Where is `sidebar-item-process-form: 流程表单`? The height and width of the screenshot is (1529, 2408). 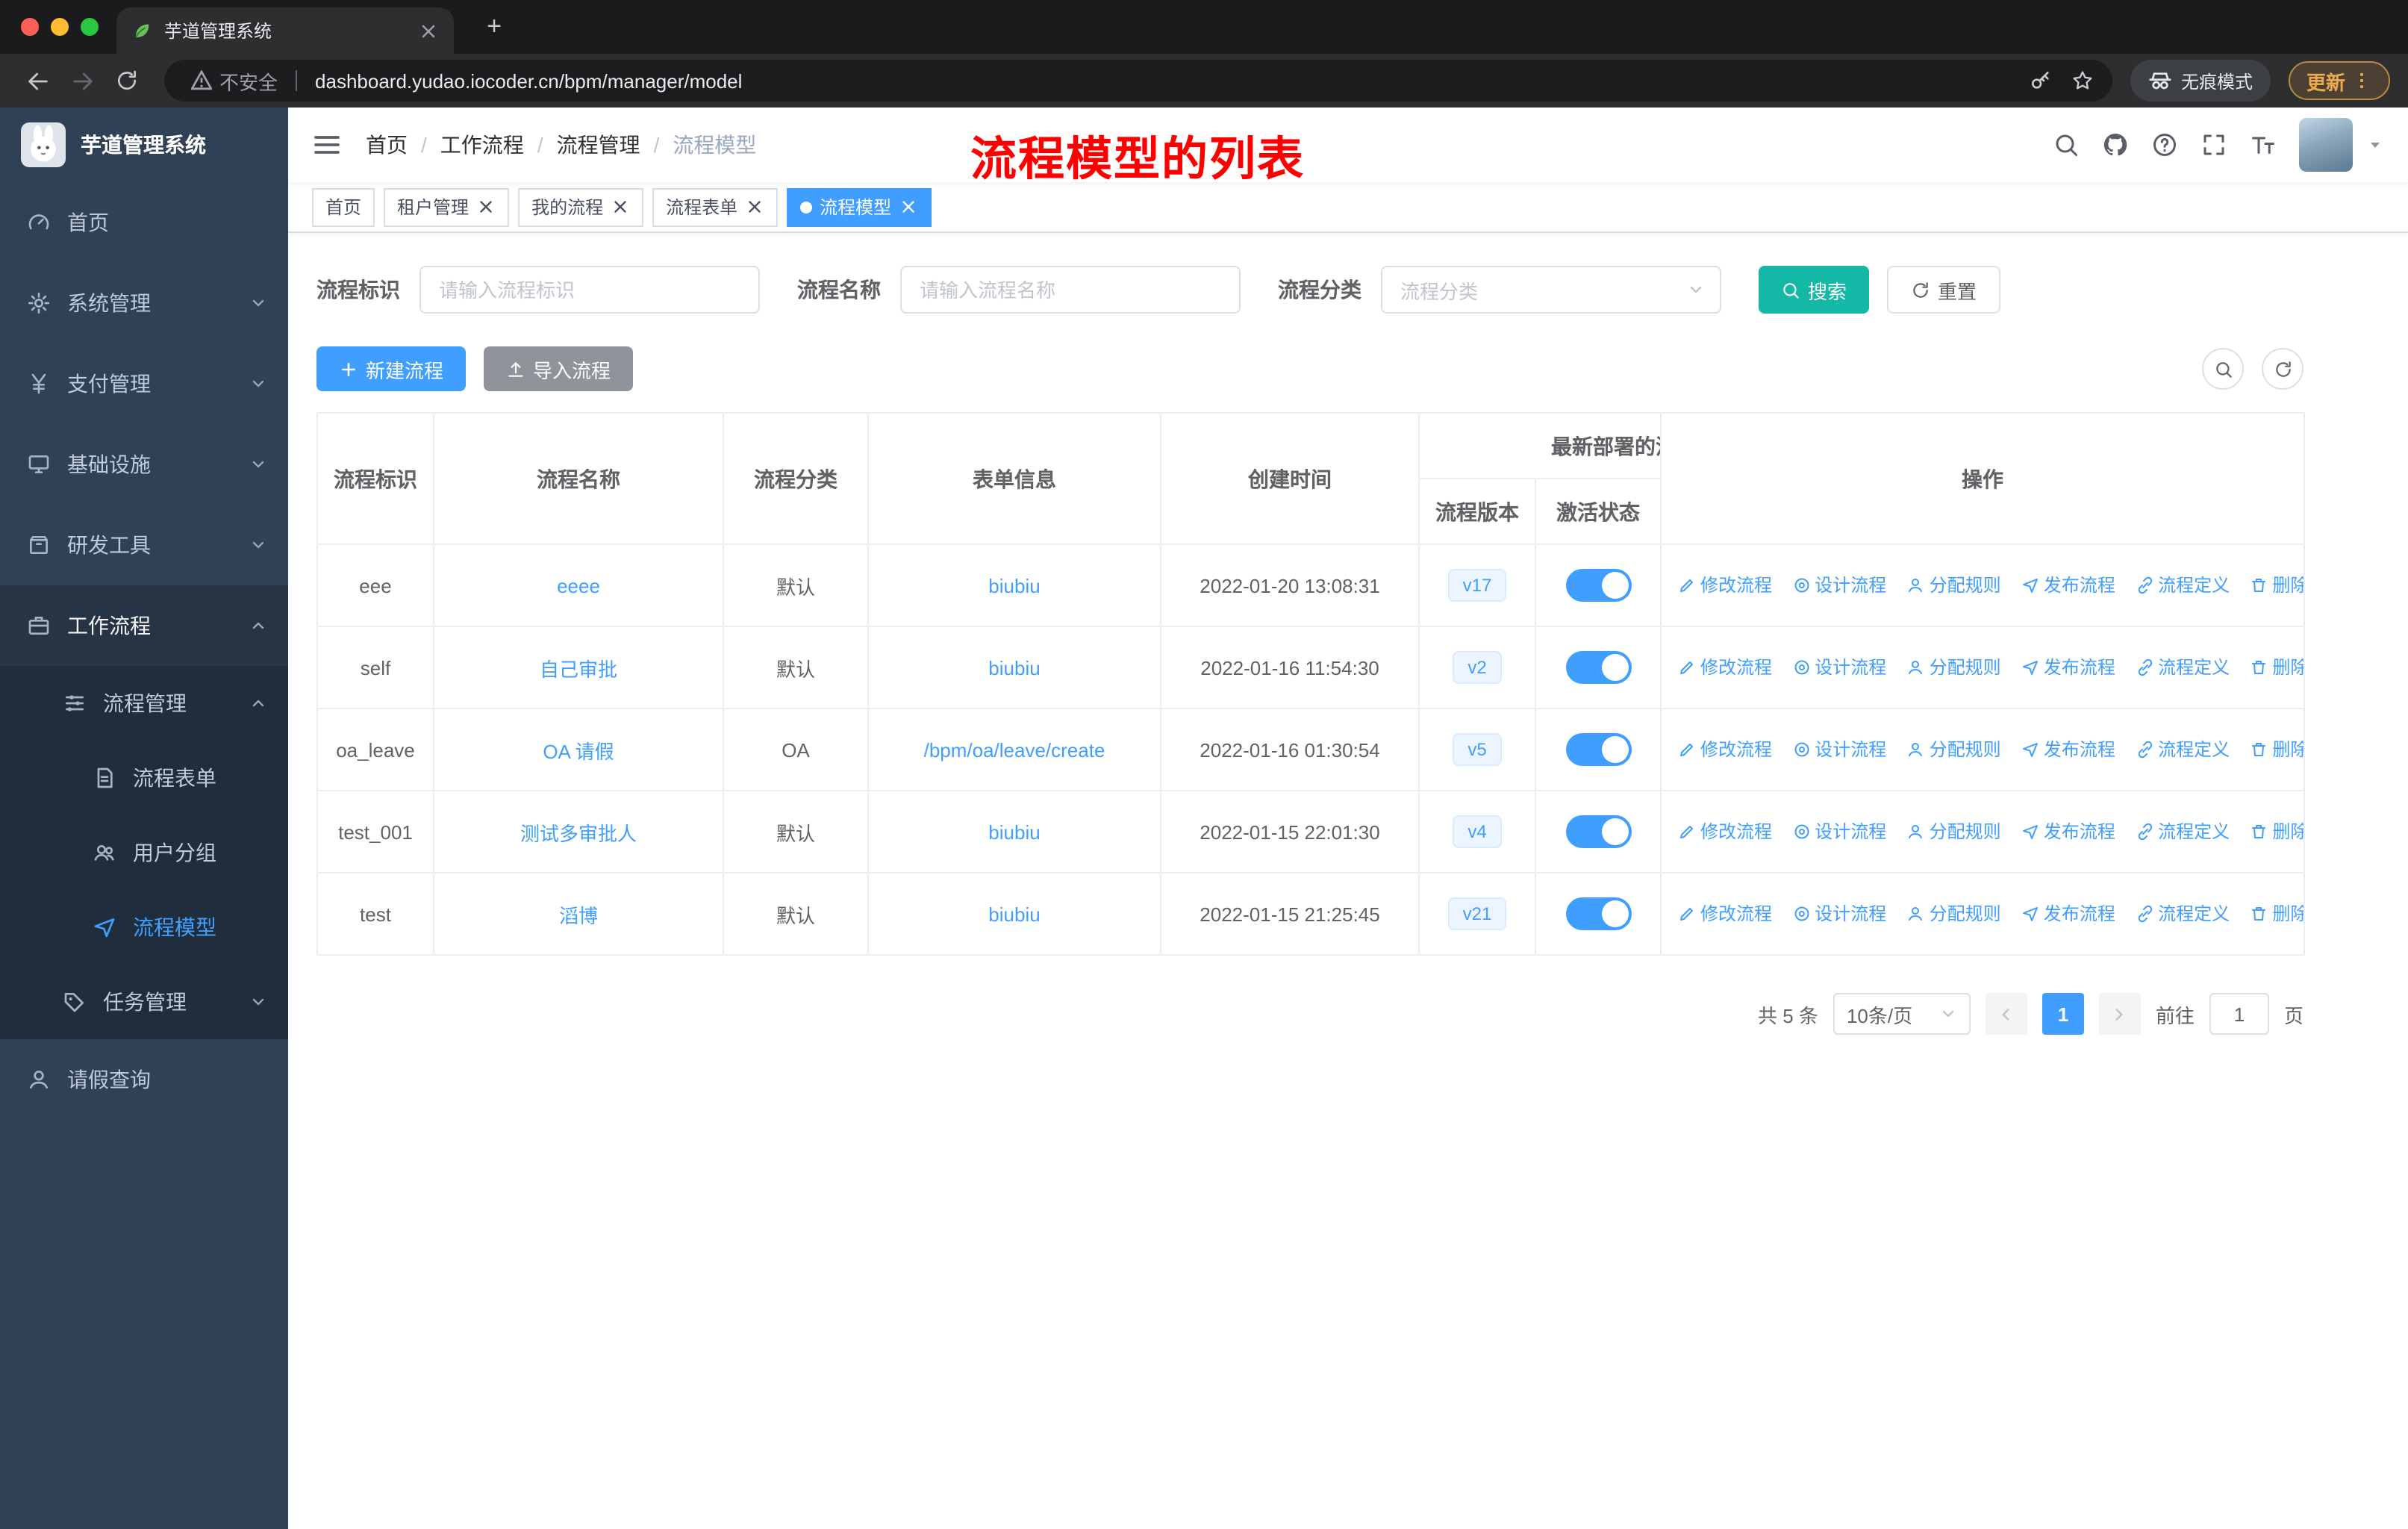
sidebar-item-process-form: 流程表单 is located at coordinates (144, 778).